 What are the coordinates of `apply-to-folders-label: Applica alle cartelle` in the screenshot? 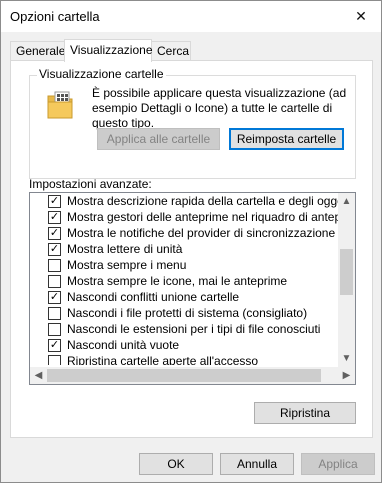 It's located at (158, 139).